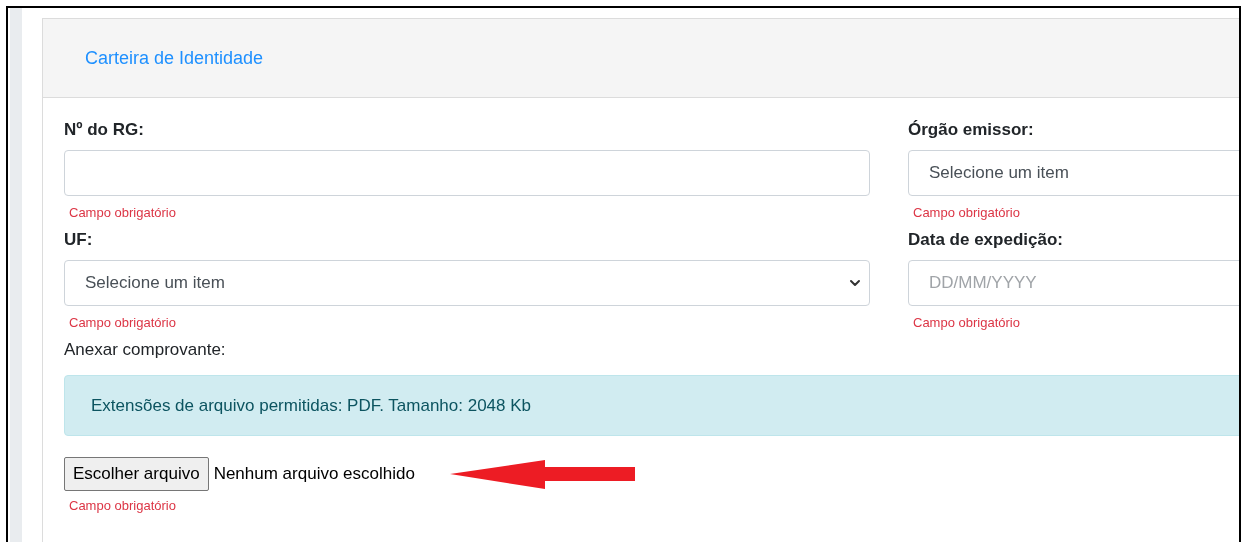 This screenshot has height=542, width=1244. What do you see at coordinates (314, 474) in the screenshot?
I see `file-status: Nenhum arquivo escolhido` at bounding box center [314, 474].